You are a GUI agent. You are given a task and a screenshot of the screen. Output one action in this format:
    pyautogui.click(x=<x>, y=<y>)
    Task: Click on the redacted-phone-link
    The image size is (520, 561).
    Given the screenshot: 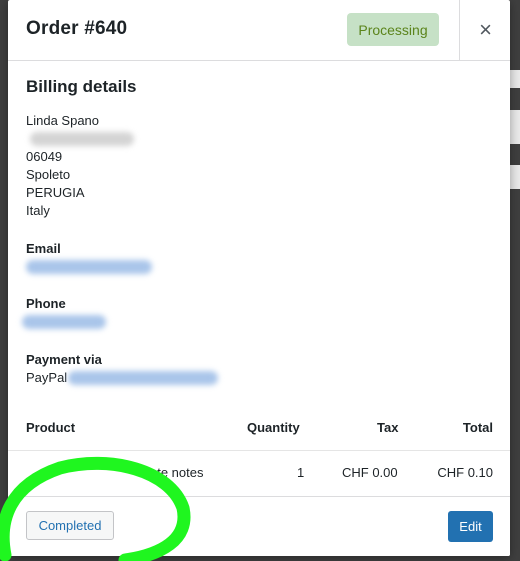 What is the action you would take?
    pyautogui.click(x=64, y=322)
    